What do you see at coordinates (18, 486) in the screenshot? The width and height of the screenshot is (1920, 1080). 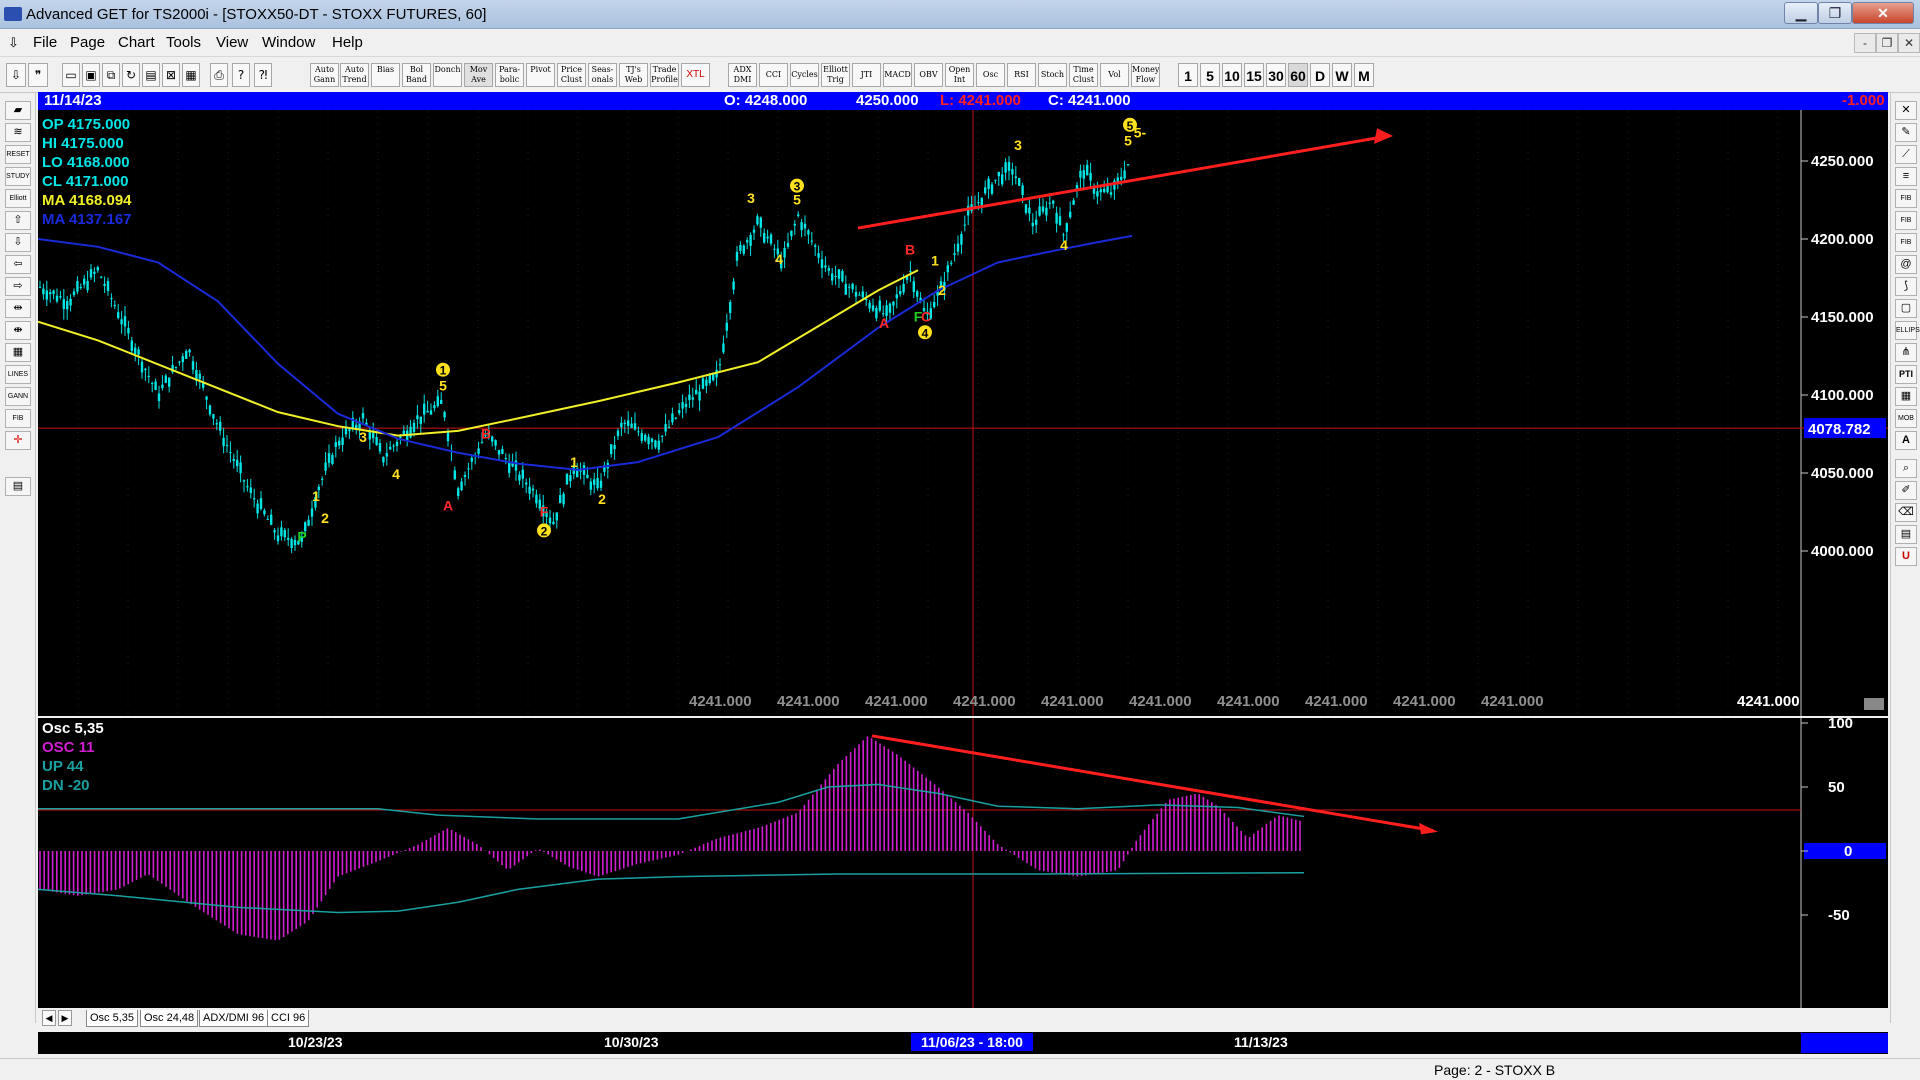 I see `save-icon: ▤` at bounding box center [18, 486].